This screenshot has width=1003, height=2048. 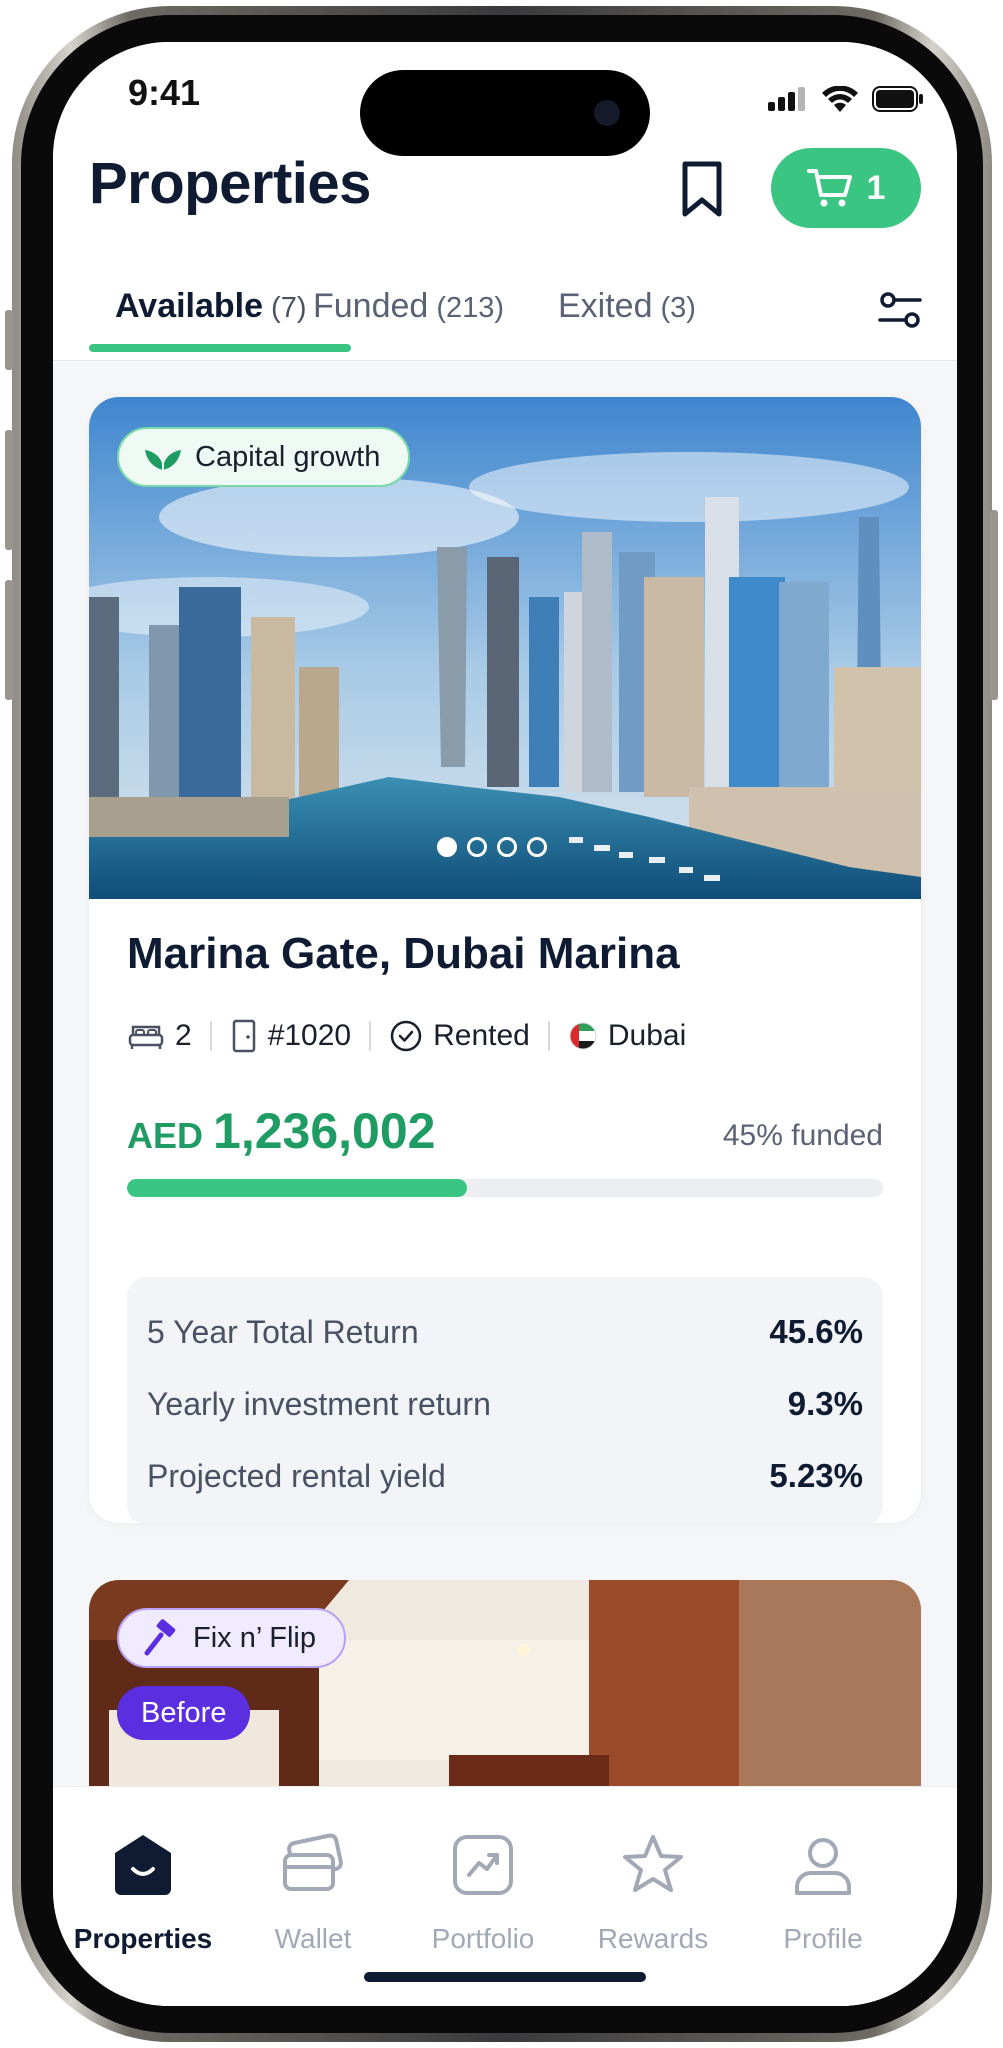 What do you see at coordinates (481, 1035) in the screenshot?
I see `rental-status-label: Rented` at bounding box center [481, 1035].